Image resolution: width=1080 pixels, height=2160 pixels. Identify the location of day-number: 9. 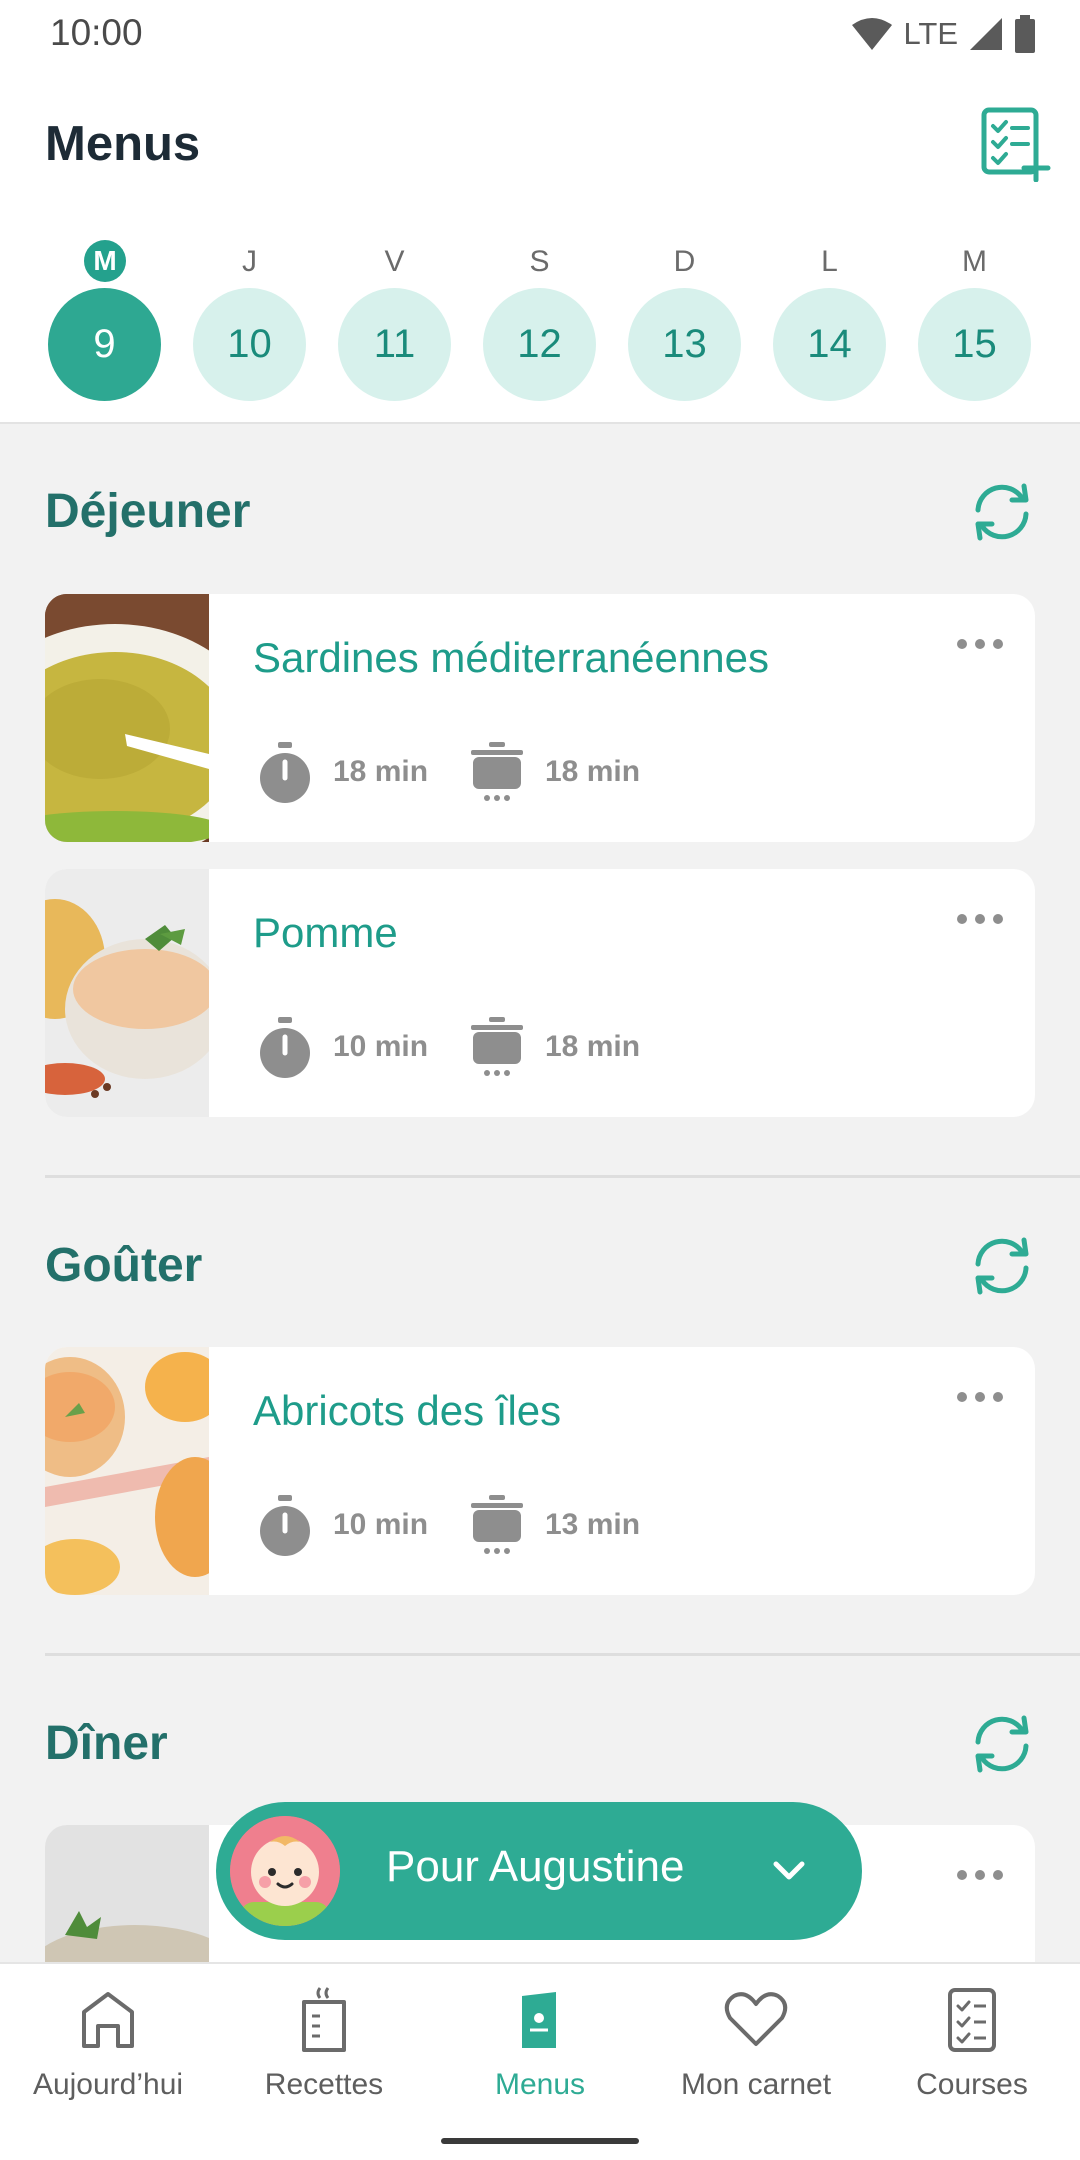
(104, 344).